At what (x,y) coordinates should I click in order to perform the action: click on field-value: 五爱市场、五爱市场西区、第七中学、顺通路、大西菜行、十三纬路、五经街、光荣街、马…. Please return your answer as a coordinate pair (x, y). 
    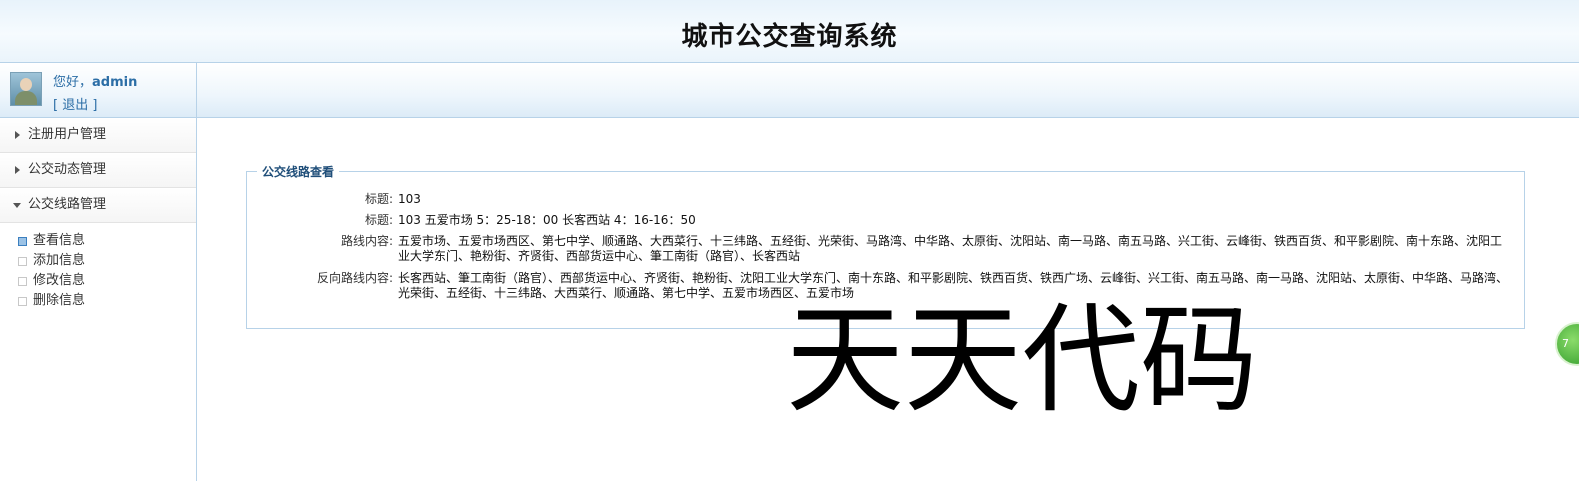
    Looking at the image, I should click on (950, 248).